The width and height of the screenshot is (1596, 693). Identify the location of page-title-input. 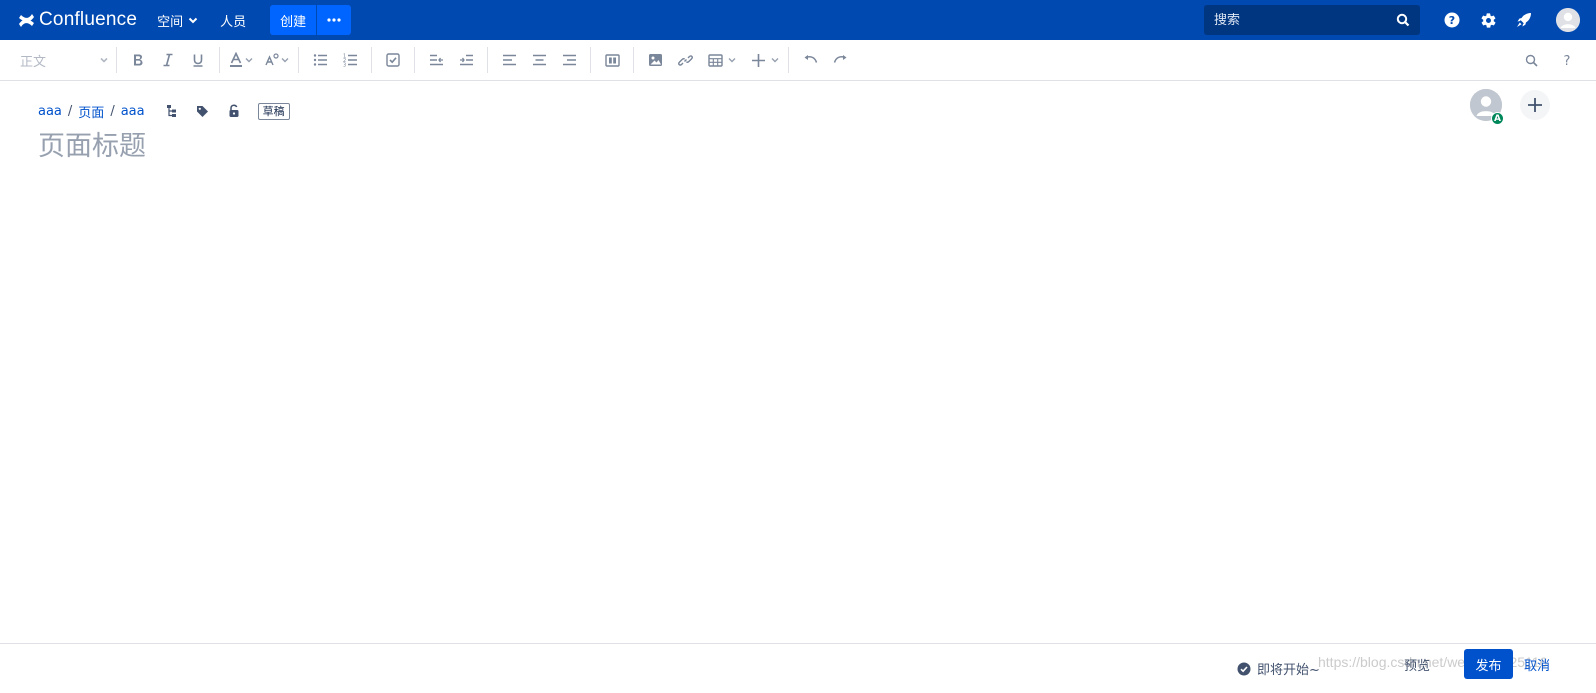
(488, 146).